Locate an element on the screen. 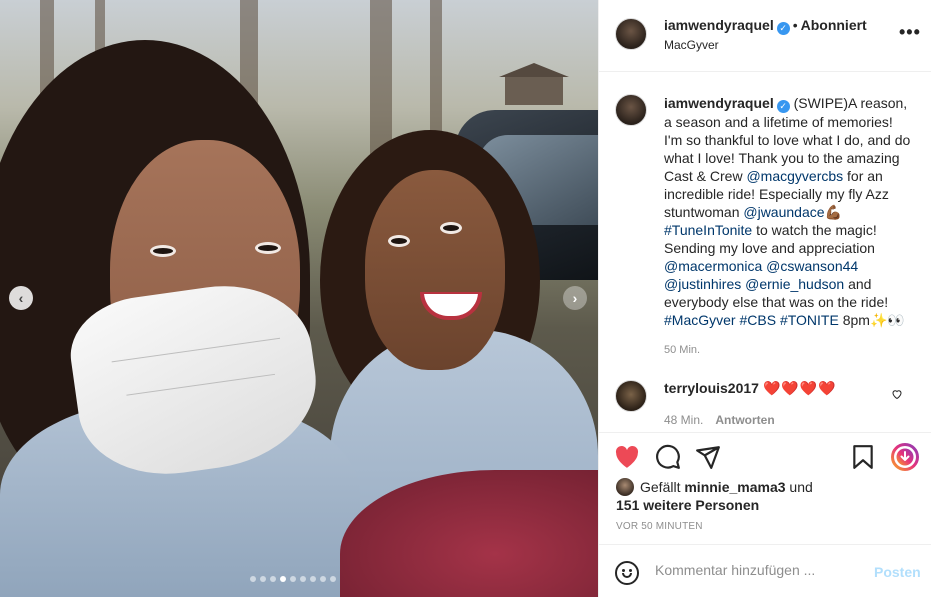 Image resolution: width=931 pixels, height=597 pixels. commenter-username: terrylouis2017 is located at coordinates (711, 388).